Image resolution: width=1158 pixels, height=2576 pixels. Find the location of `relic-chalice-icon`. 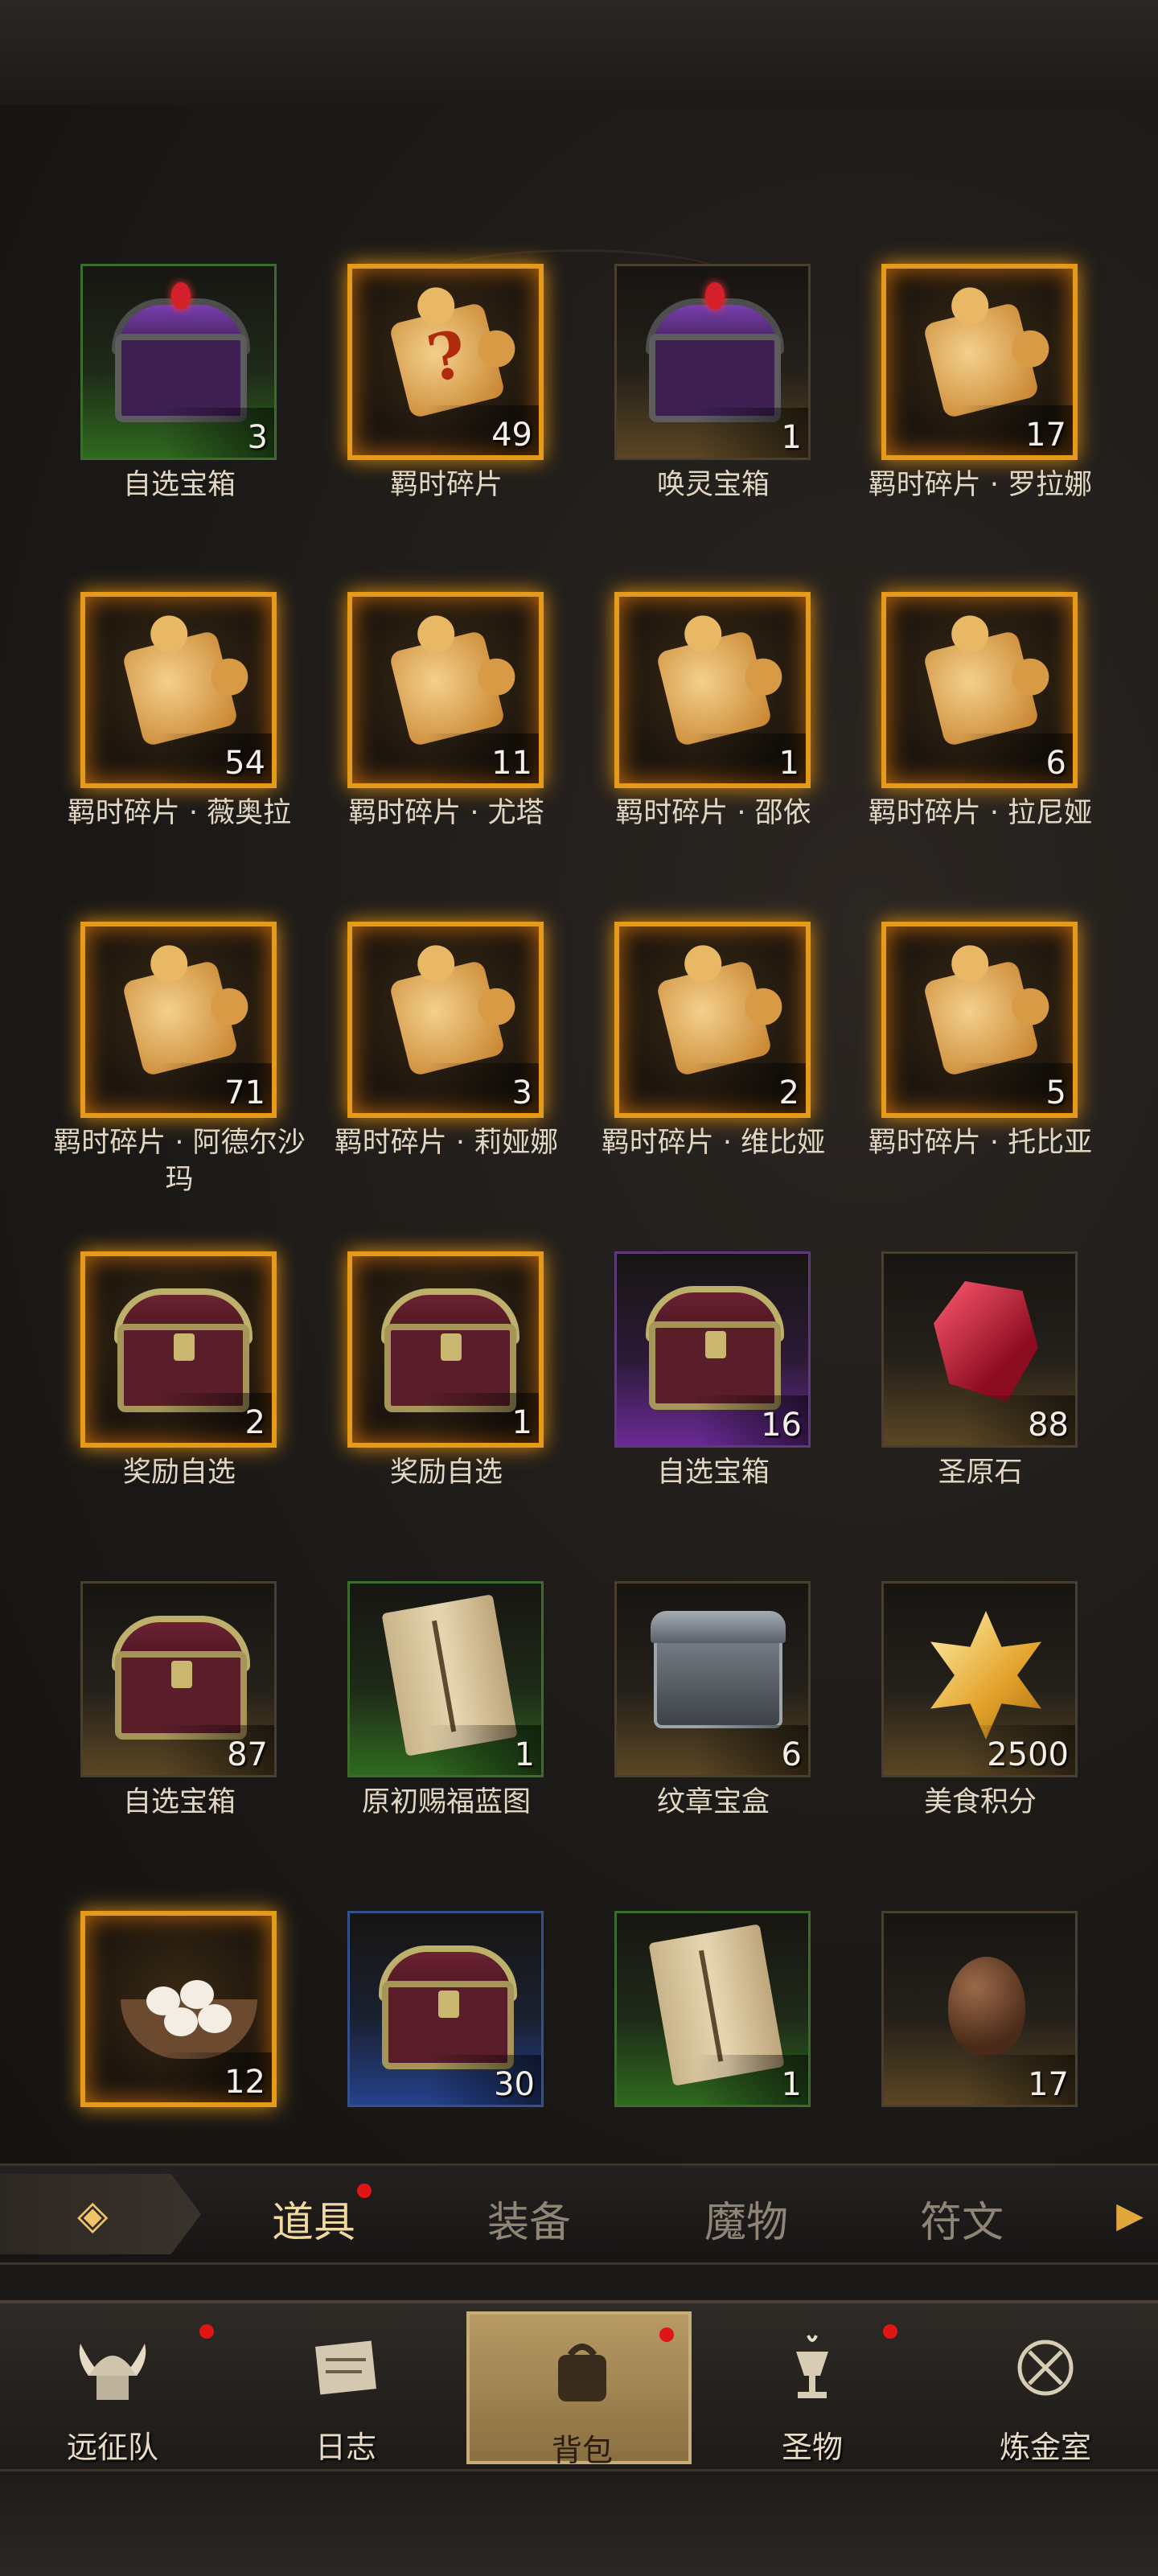

relic-chalice-icon is located at coordinates (812, 2366).